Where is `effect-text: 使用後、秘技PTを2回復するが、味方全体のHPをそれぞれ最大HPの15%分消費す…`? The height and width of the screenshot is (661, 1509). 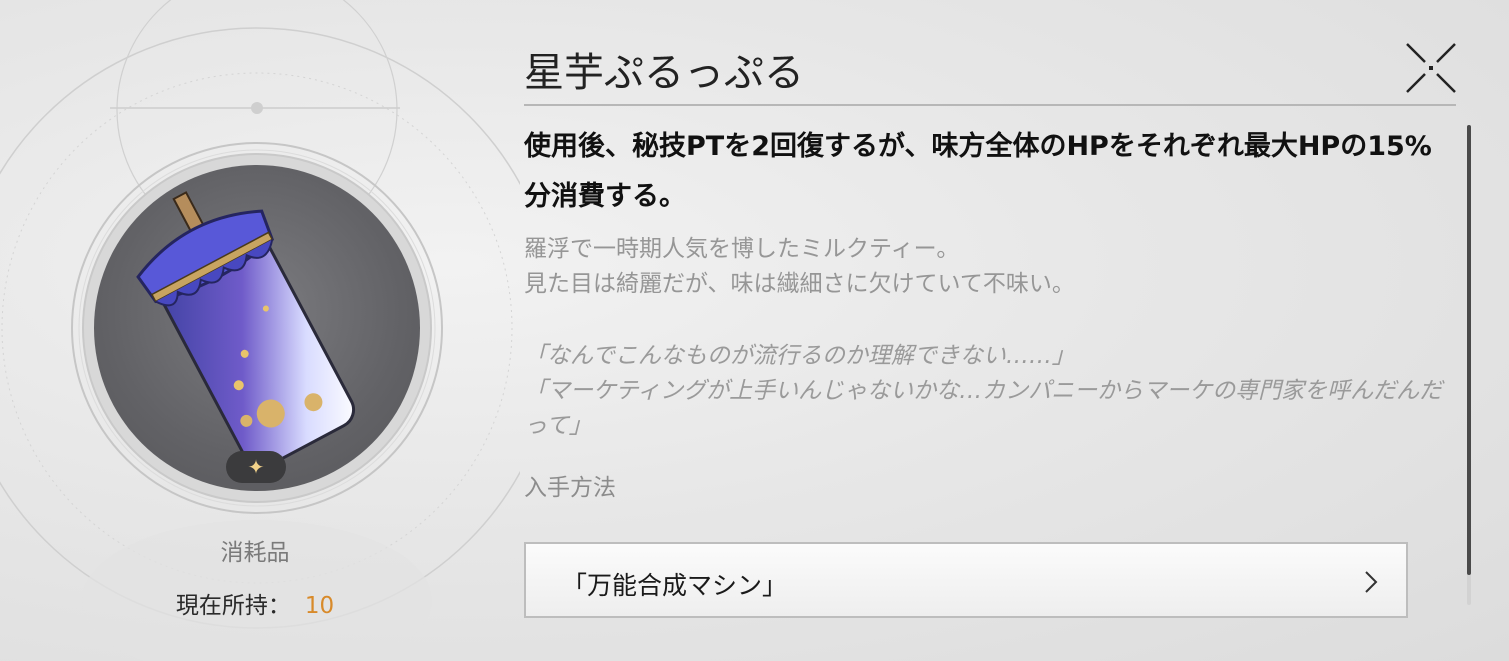 effect-text: 使用後、秘技PTを2回復するが、味方全体のHPをそれぞれ最大HPの15%分消費す… is located at coordinates (978, 171).